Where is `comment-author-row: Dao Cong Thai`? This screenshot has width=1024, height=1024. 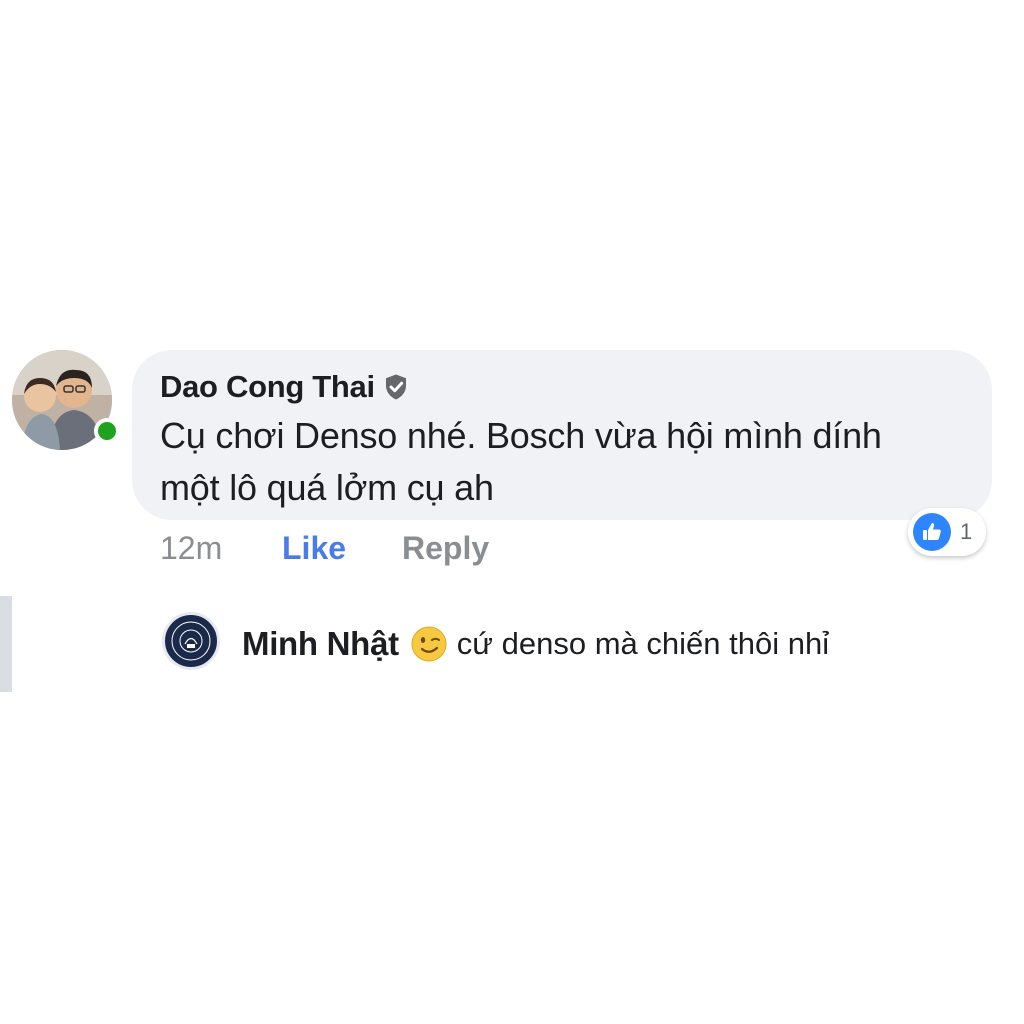
comment-author-row: Dao Cong Thai is located at coordinates (563, 387).